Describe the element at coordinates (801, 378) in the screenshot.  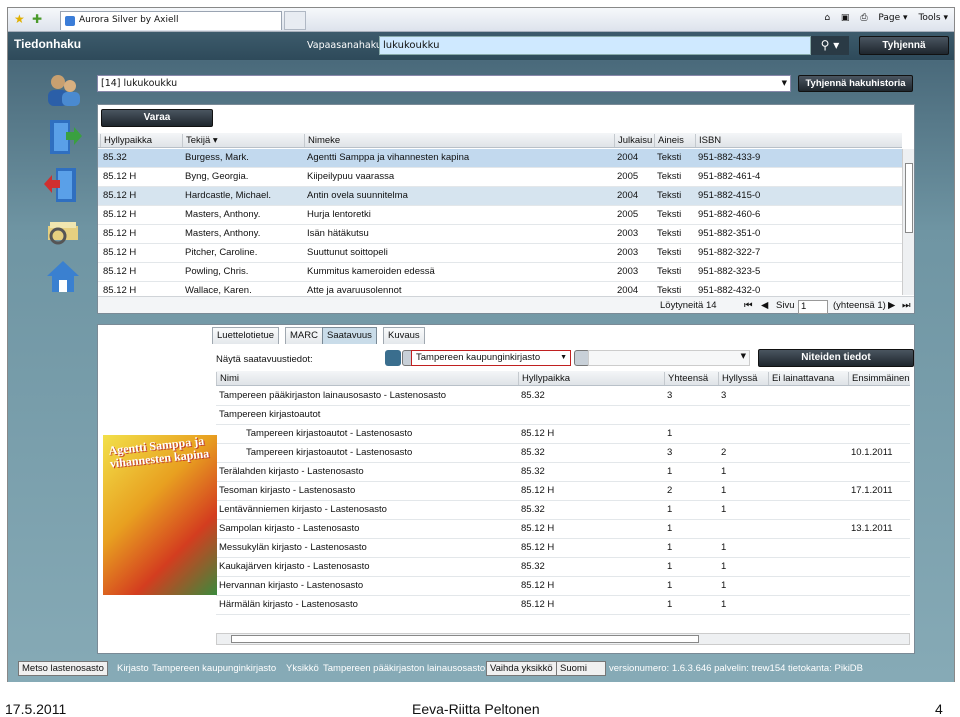
I see `column-header: Ei lainattavana` at that location.